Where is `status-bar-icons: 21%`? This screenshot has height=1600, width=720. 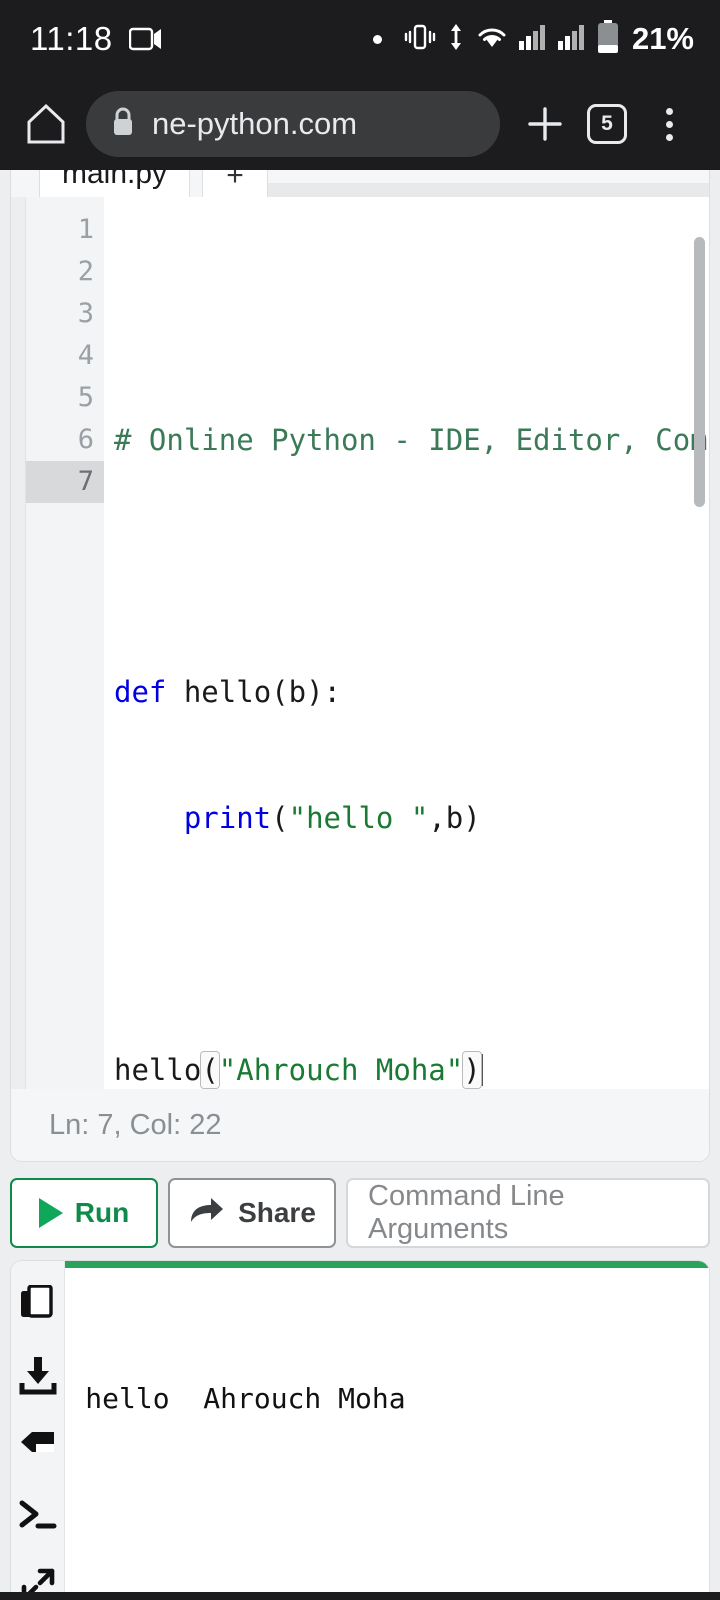
status-bar-icons: 21% is located at coordinates (533, 39).